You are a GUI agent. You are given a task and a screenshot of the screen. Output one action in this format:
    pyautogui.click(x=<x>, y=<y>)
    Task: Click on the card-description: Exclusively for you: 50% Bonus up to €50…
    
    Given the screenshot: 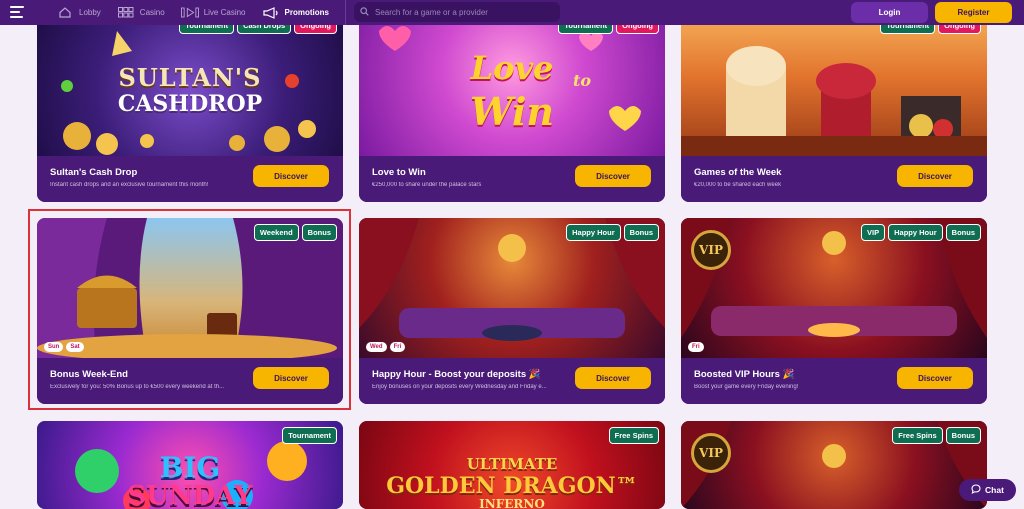 What is the action you would take?
    pyautogui.click(x=137, y=387)
    